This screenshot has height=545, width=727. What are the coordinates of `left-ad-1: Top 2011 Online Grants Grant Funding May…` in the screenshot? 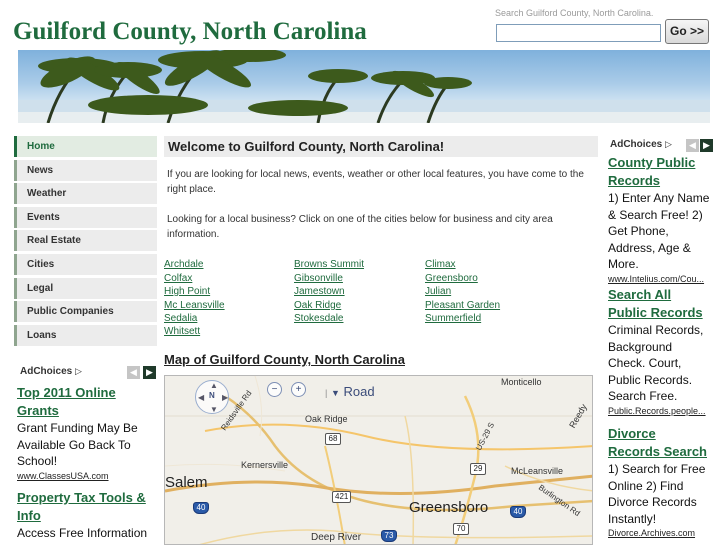 It's located at (87, 433).